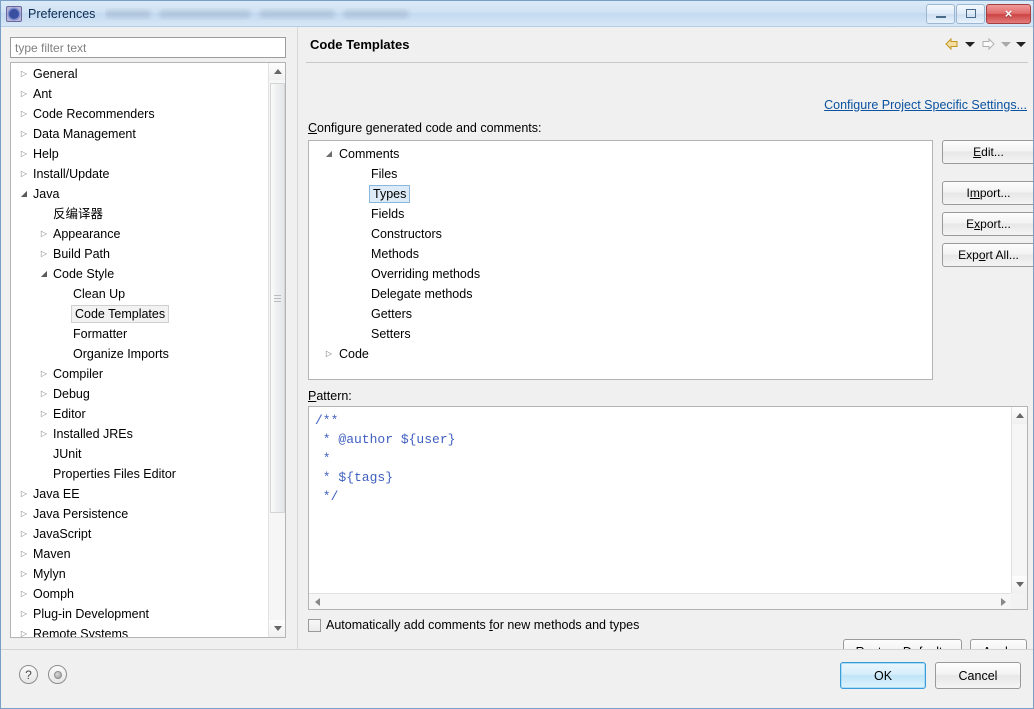 This screenshot has height=709, width=1034. Describe the element at coordinates (140, 174) in the screenshot. I see `sidebar-item-install-update: ▷ Install/Update` at that location.